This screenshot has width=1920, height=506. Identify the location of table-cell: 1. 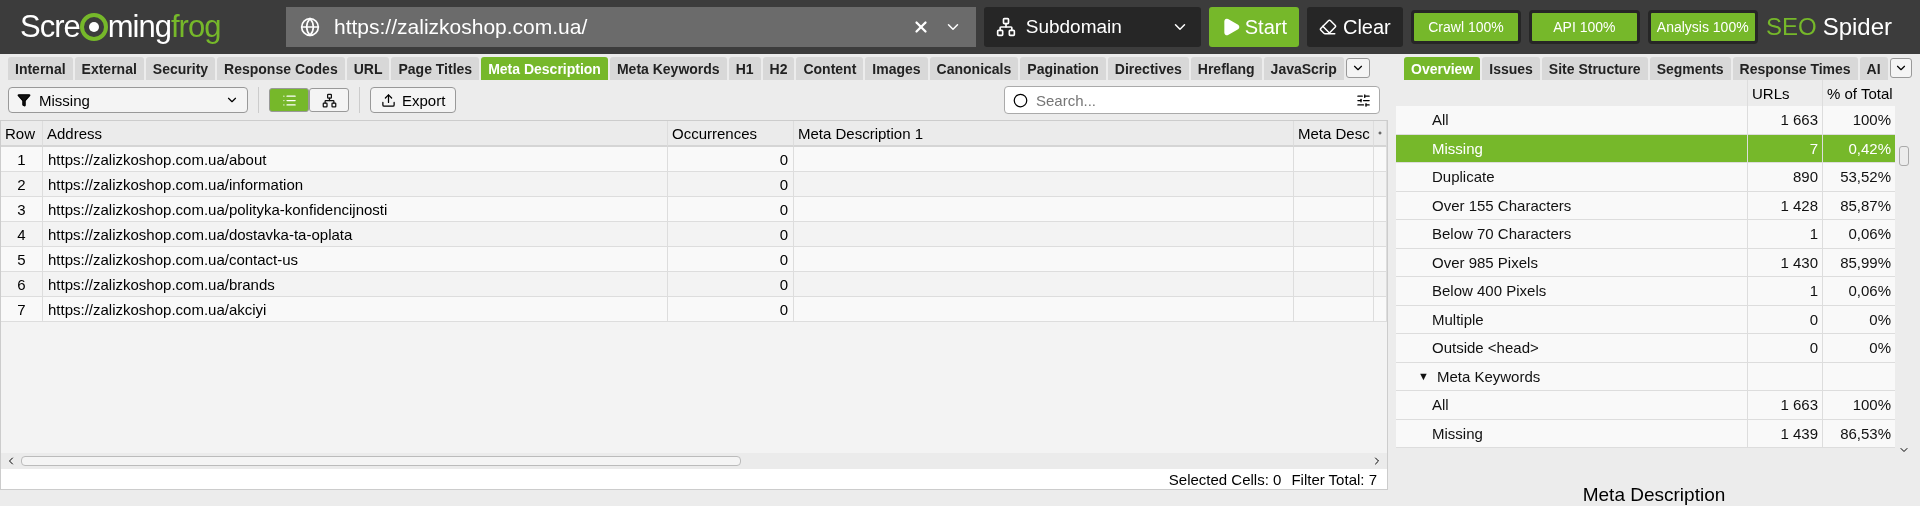
(22, 159).